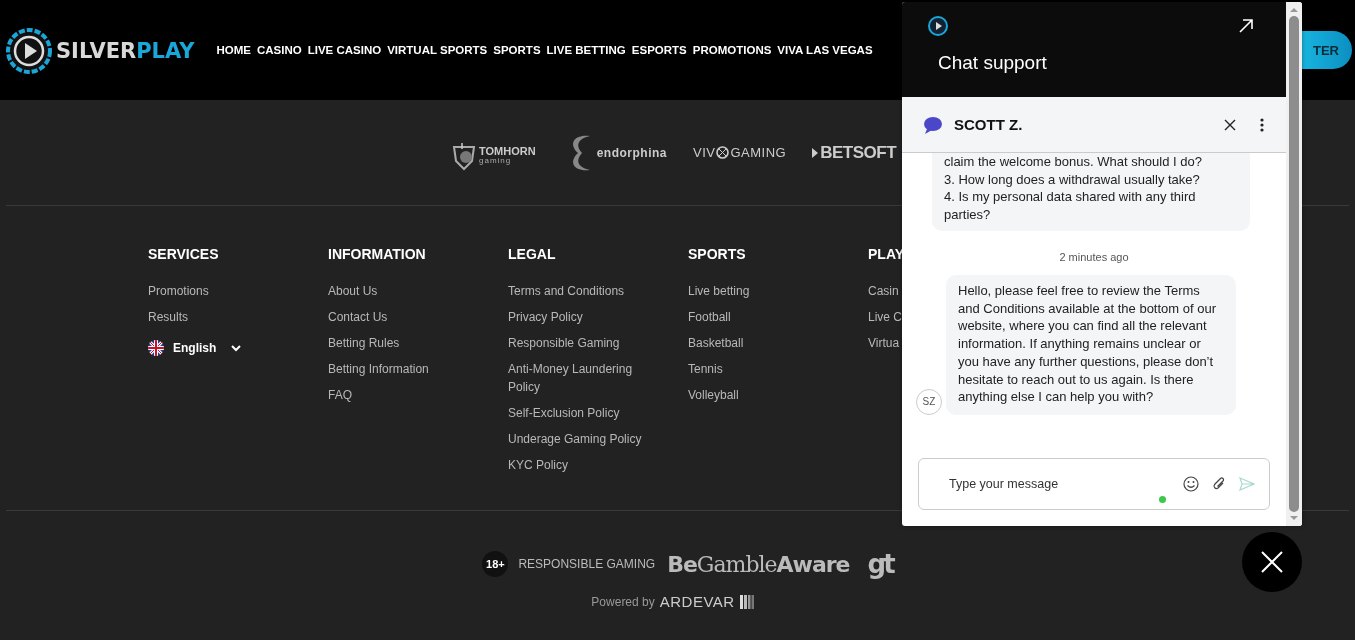 The image size is (1355, 640). Describe the element at coordinates (709, 317) in the screenshot. I see `footer-link: Football` at that location.